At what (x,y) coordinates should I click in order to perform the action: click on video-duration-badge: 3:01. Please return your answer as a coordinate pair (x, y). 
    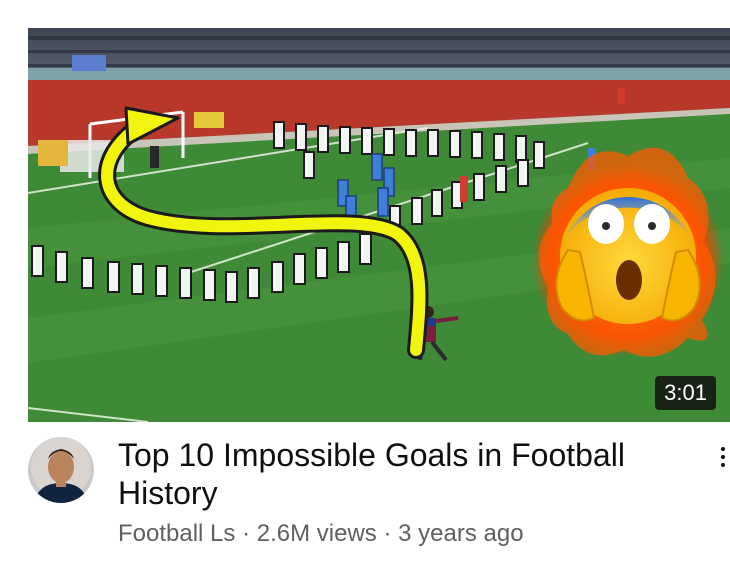
    Looking at the image, I should click on (685, 393).